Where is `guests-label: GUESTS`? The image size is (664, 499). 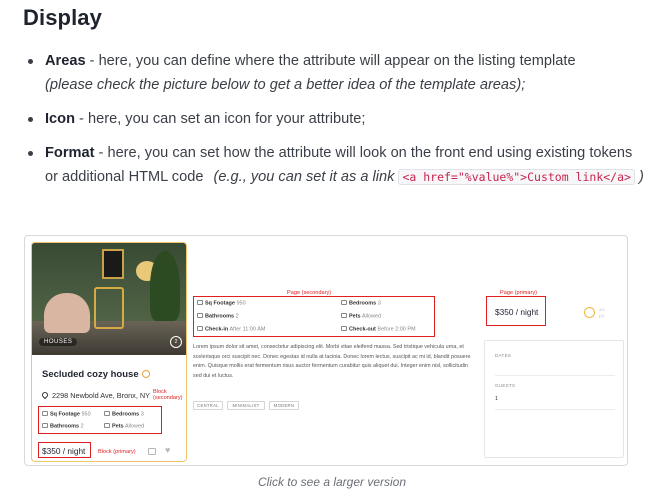
guests-label: GUESTS is located at coordinates (505, 385).